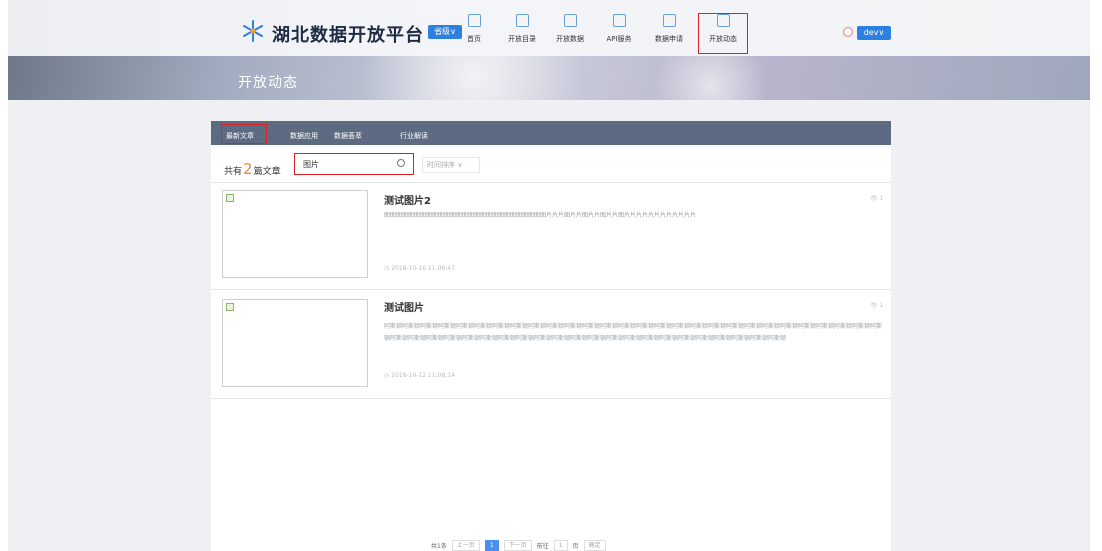 Image resolution: width=1102 pixels, height=551 pixels. What do you see at coordinates (522, 20) in the screenshot?
I see `folder-icon` at bounding box center [522, 20].